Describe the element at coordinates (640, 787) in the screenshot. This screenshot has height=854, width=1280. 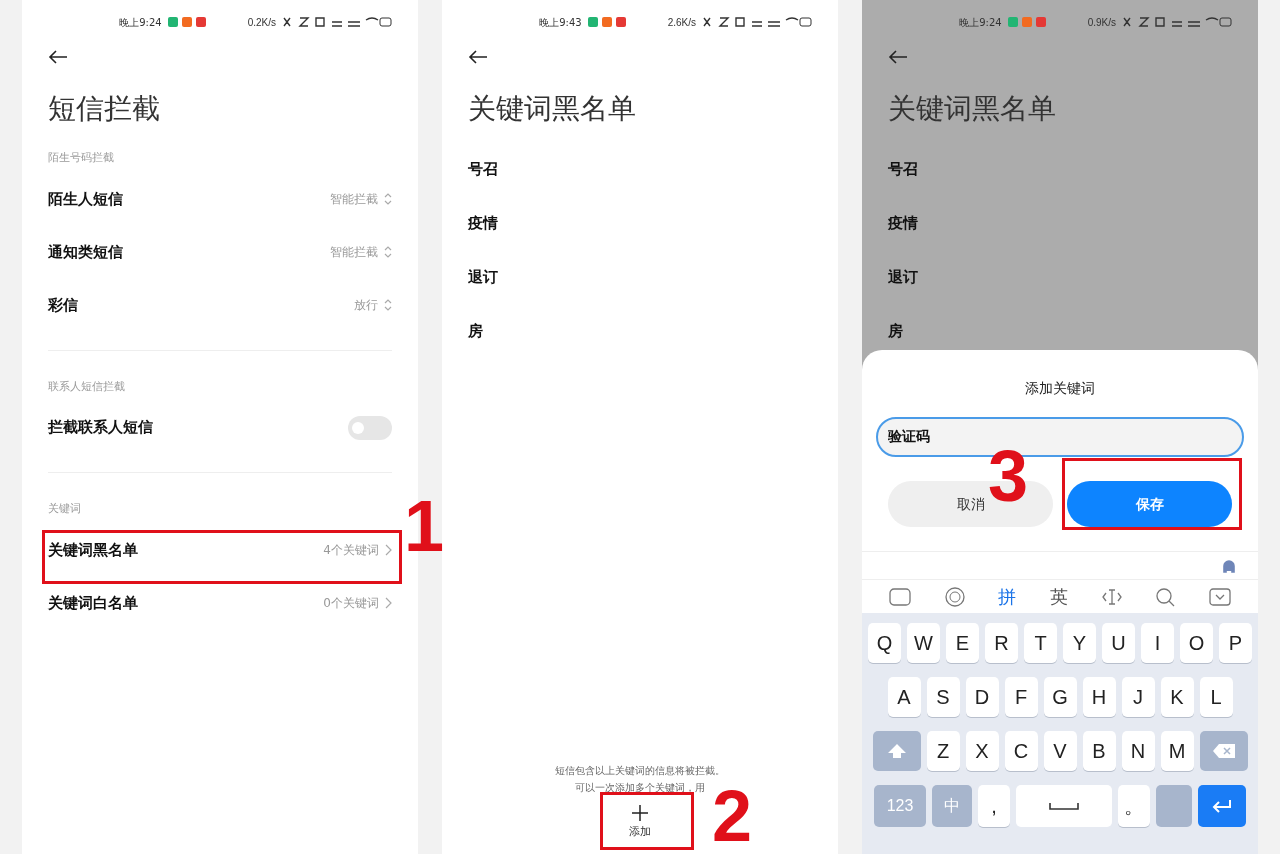
I see `hint-text: 可以一次添加多个关键词，用` at that location.